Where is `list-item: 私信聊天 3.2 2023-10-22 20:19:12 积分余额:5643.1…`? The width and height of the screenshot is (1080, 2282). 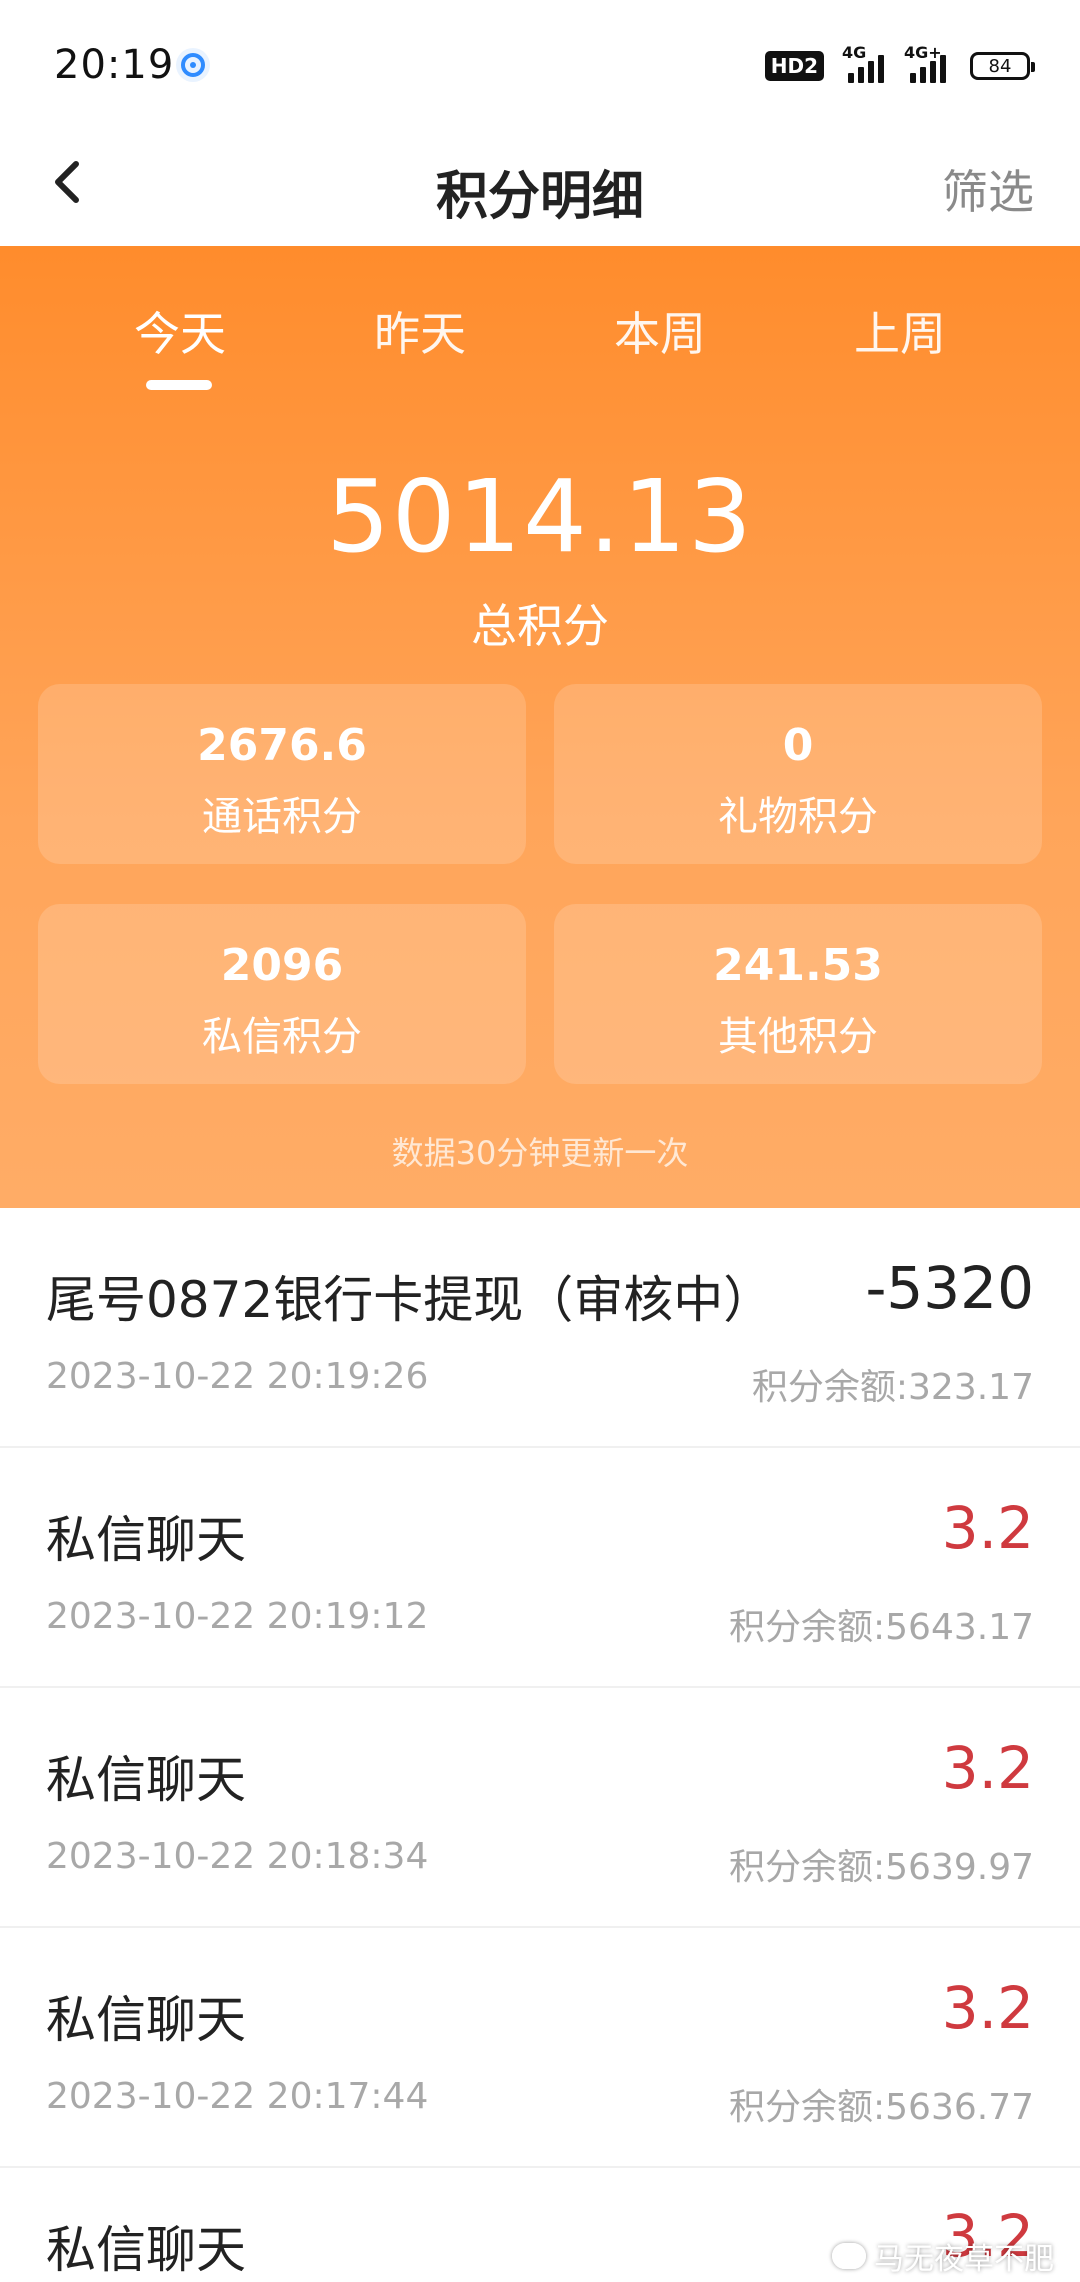
list-item: 私信聊天 3.2 2023-10-22 20:19:12 积分余额:5643.1… is located at coordinates (540, 1568).